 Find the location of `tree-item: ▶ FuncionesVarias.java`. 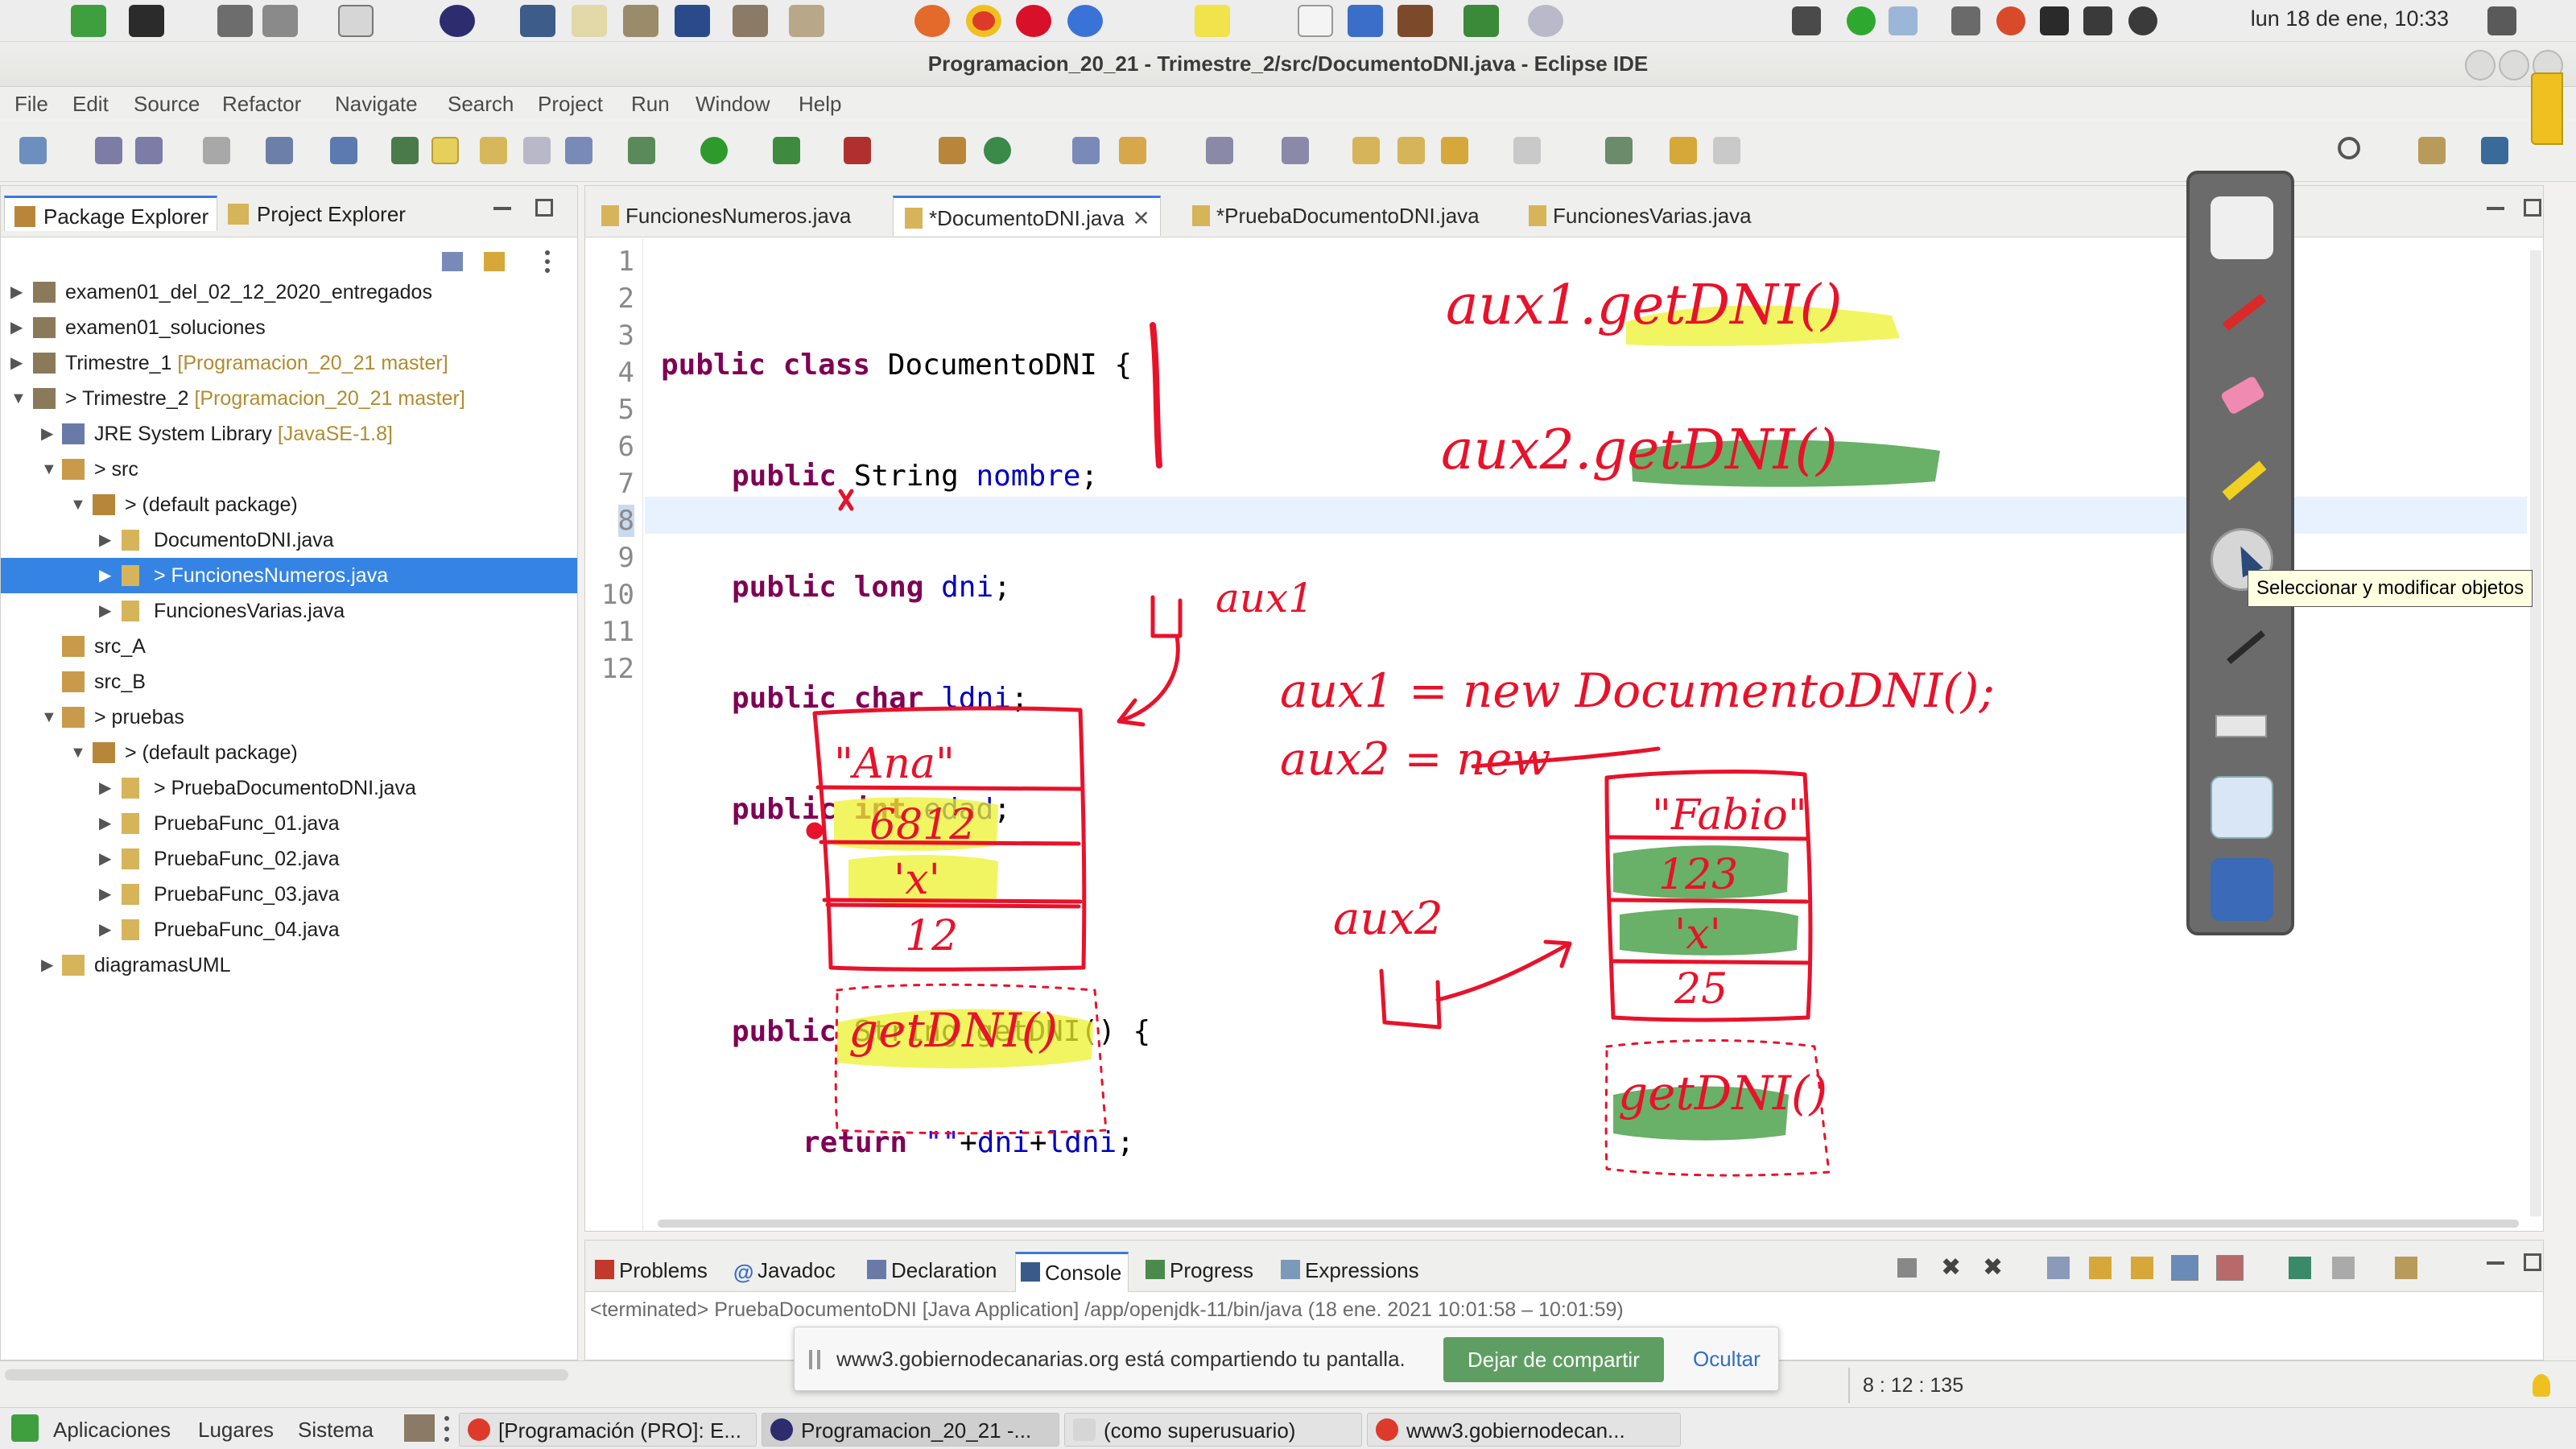

tree-item: ▶ FuncionesVarias.java is located at coordinates (289, 611).